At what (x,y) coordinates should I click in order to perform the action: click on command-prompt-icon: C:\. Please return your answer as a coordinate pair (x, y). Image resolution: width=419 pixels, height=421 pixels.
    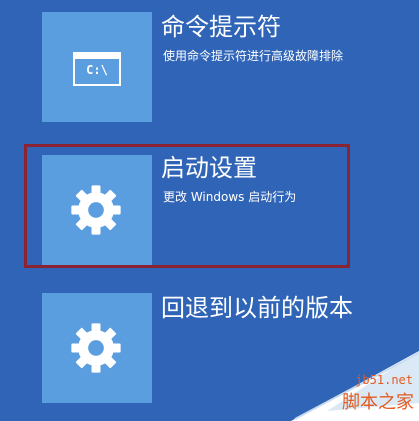
    Looking at the image, I should click on (97, 69).